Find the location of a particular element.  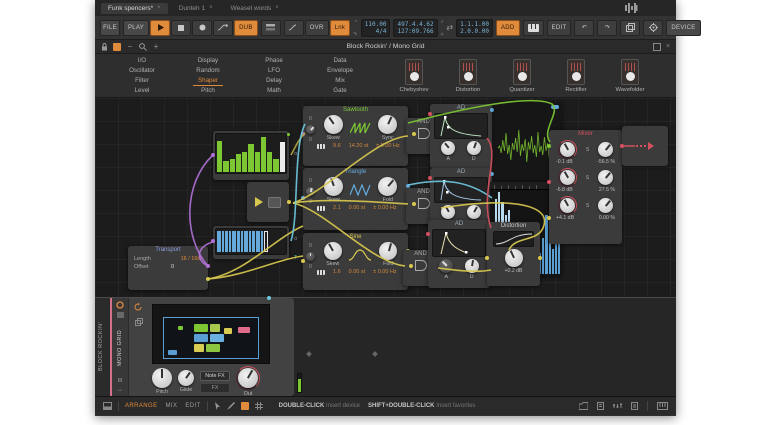

groove-icon: ∿ is located at coordinates (355, 34).